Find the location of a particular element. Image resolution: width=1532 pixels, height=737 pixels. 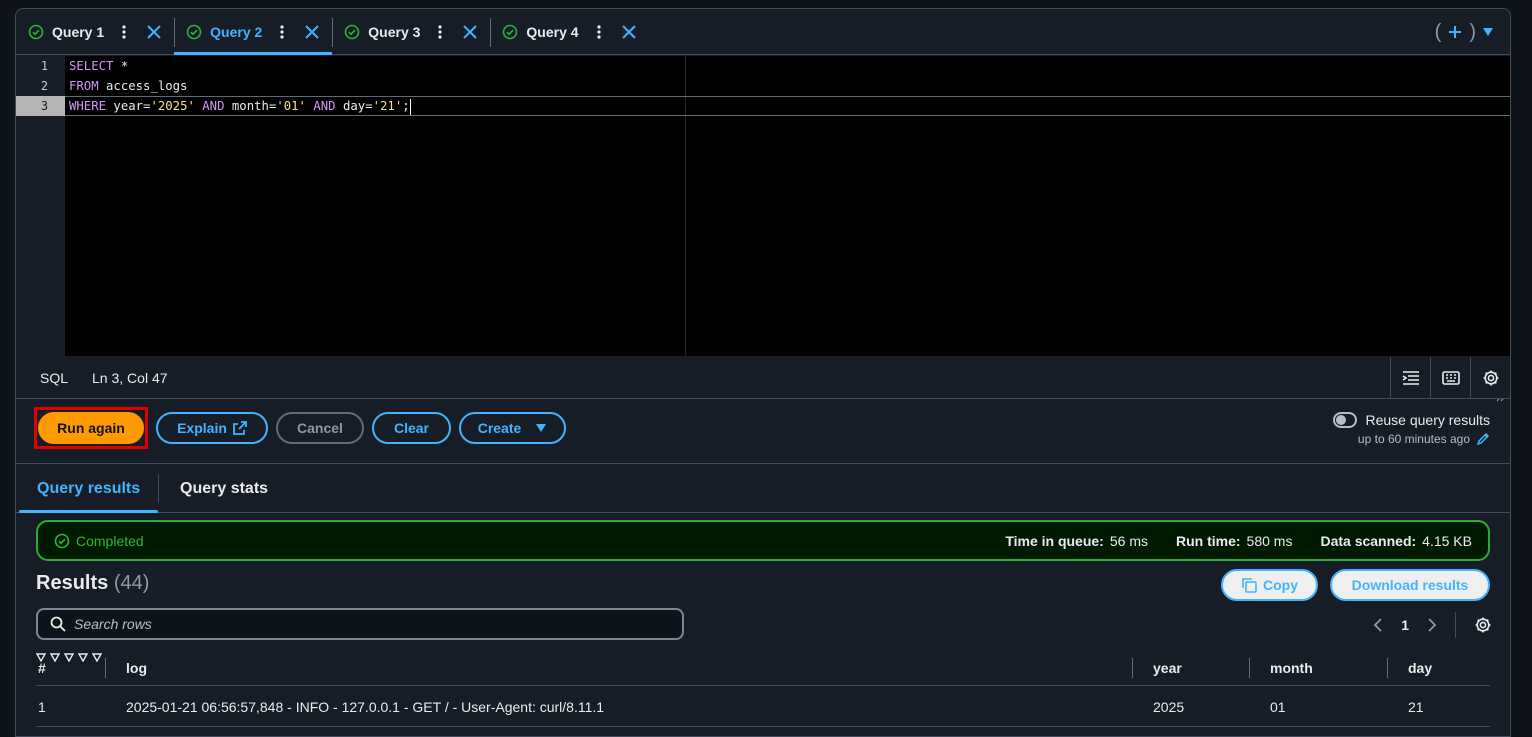

search-icon is located at coordinates (58, 624).